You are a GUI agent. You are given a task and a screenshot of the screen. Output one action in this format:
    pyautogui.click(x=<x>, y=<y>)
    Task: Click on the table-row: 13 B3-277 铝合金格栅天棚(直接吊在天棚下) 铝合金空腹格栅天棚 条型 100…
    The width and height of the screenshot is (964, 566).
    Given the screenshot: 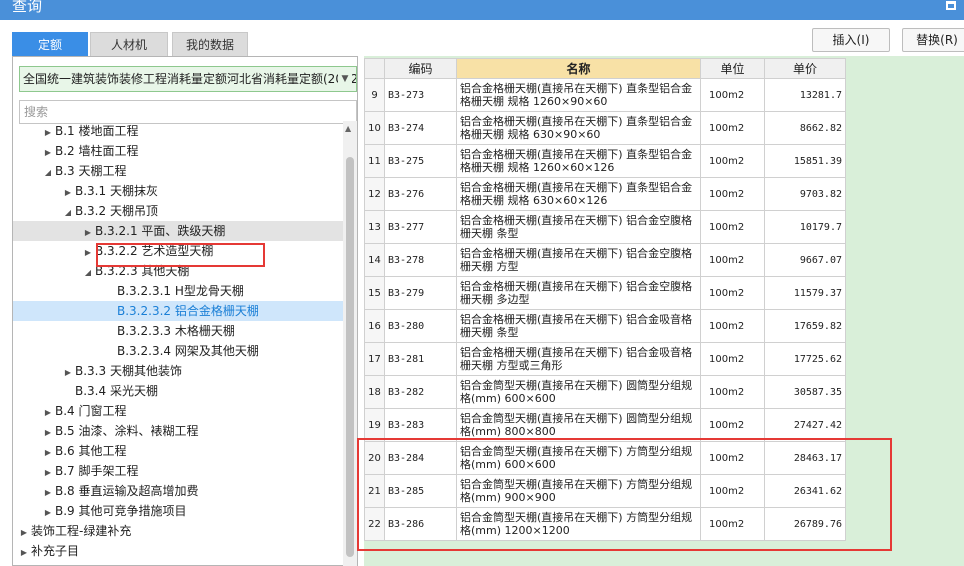 What is the action you would take?
    pyautogui.click(x=605, y=227)
    